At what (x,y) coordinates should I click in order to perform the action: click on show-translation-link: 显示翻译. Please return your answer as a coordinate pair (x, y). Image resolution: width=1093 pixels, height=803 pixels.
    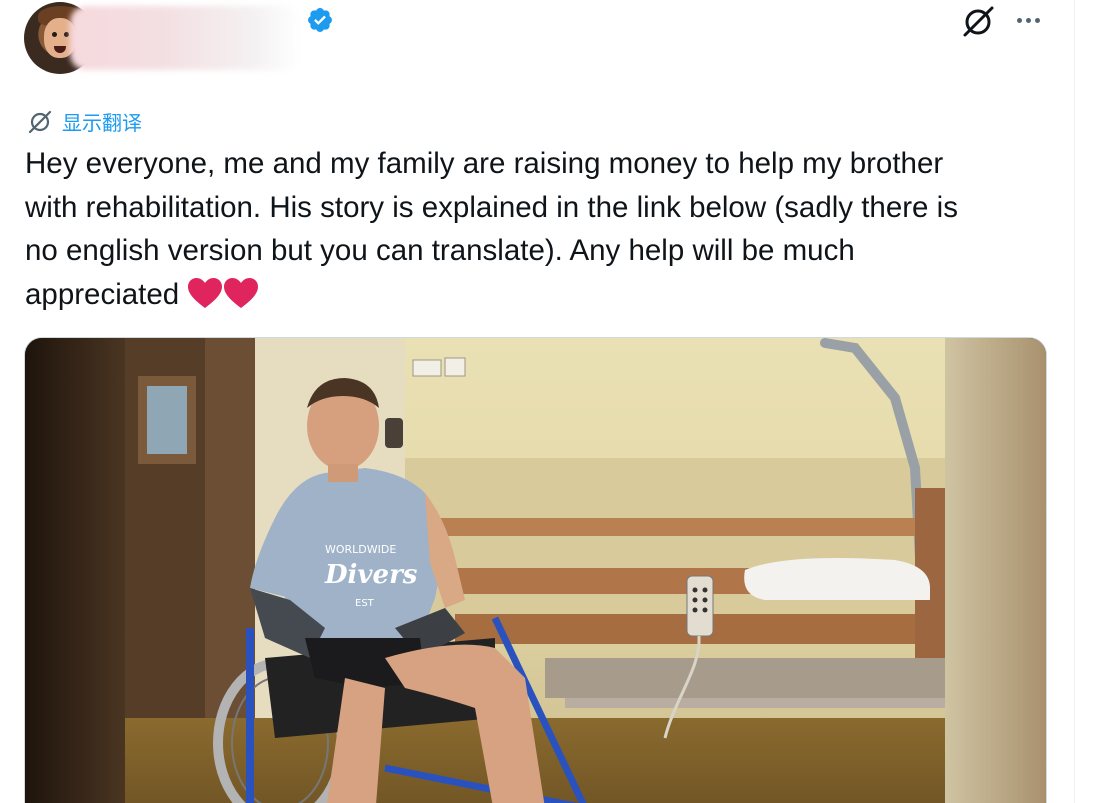
    Looking at the image, I should click on (84, 121).